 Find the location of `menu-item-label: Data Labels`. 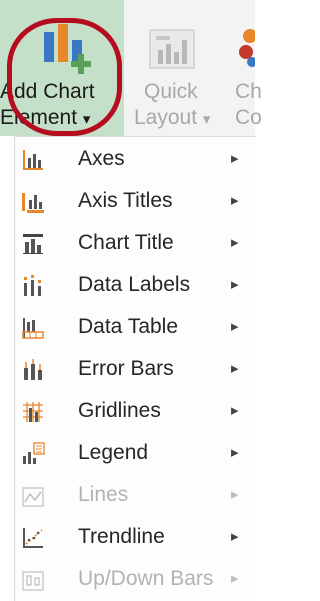

menu-item-label: Data Labels is located at coordinates (134, 284).